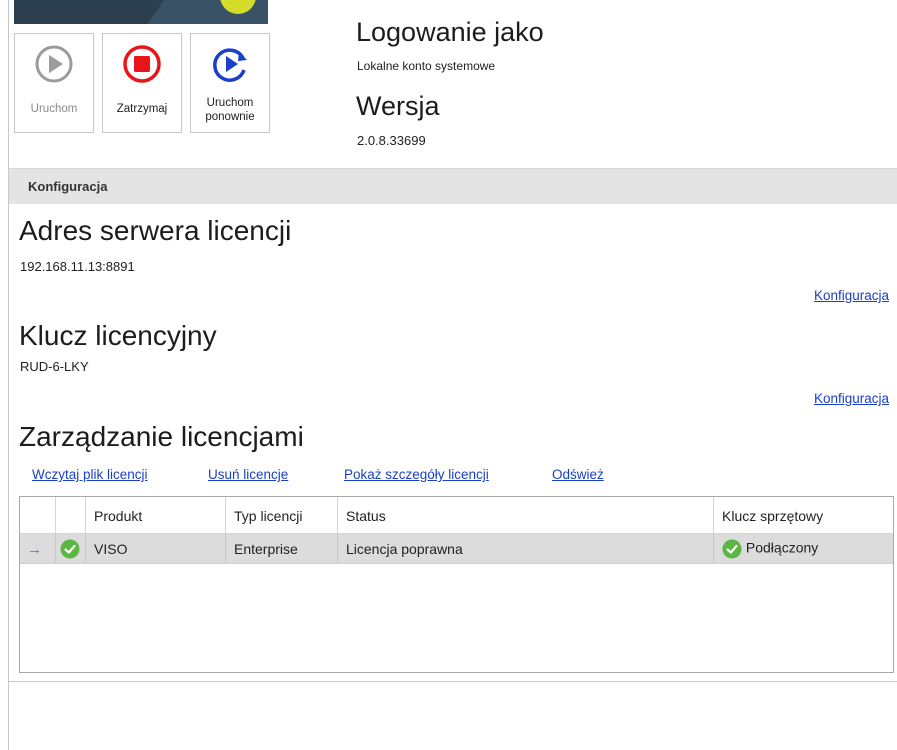 This screenshot has width=897, height=750. Describe the element at coordinates (118, 335) in the screenshot. I see `license-key-title: Klucz licencyjny` at that location.